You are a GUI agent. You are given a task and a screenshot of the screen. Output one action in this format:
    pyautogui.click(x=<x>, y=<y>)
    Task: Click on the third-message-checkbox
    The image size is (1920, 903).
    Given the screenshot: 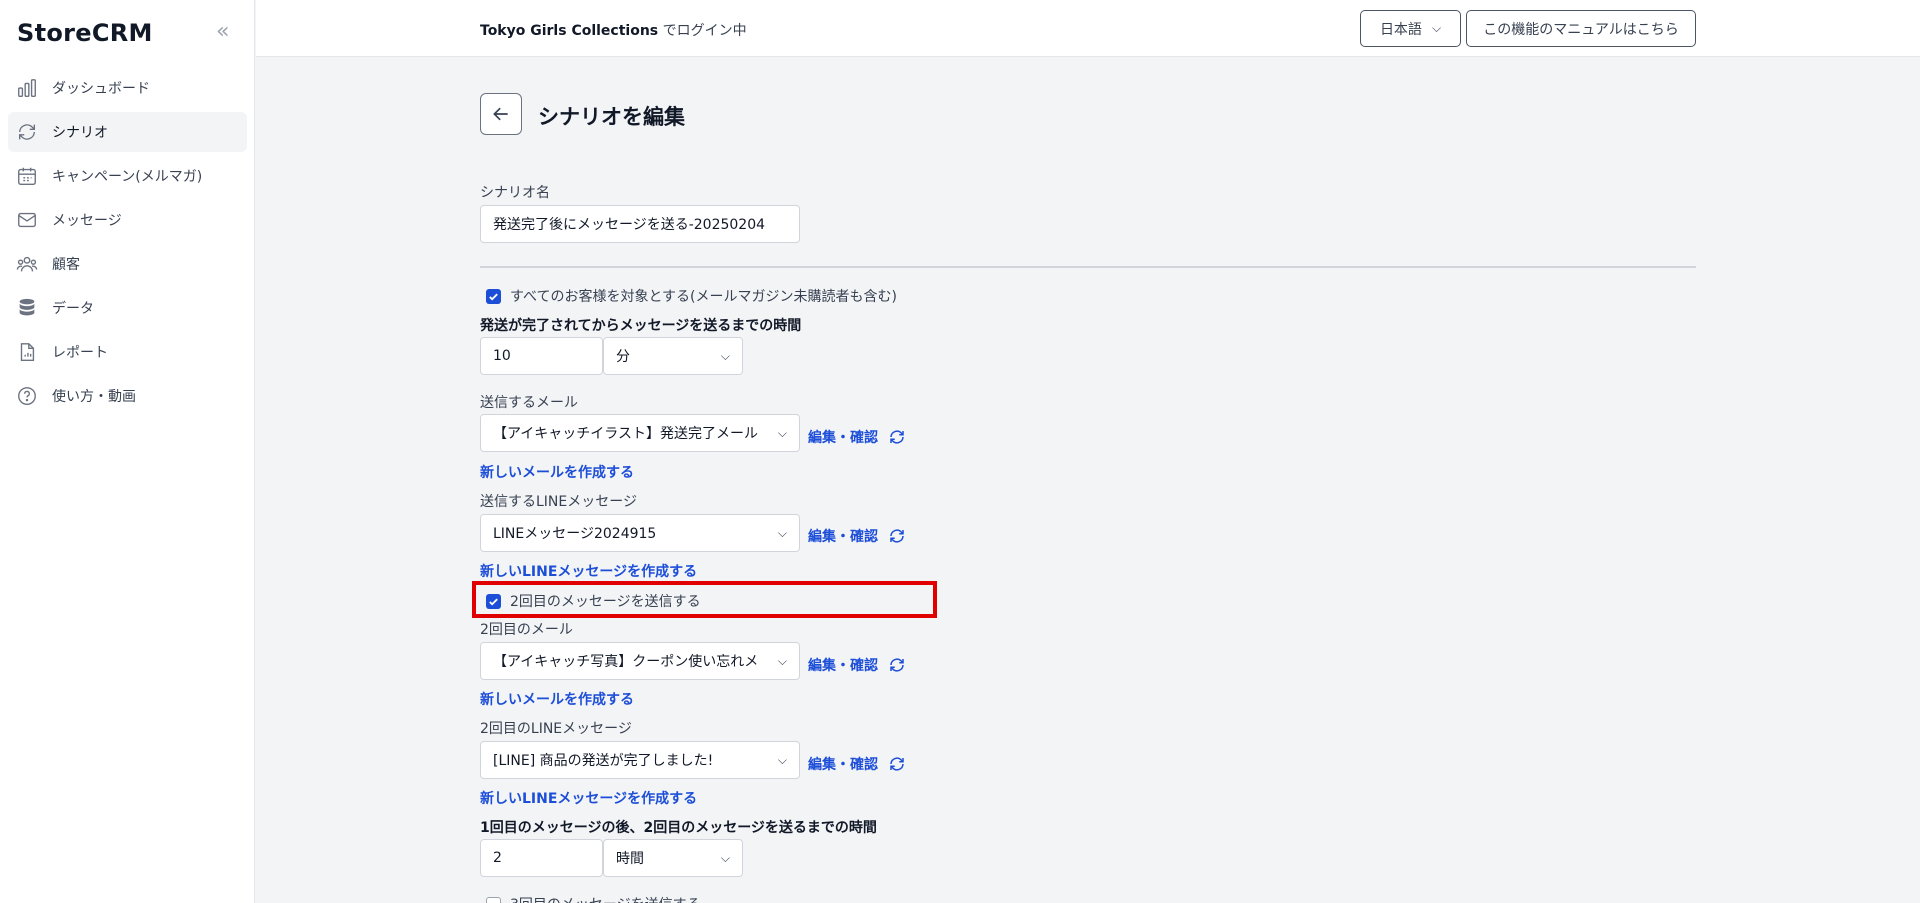 What is the action you would take?
    pyautogui.click(x=493, y=899)
    